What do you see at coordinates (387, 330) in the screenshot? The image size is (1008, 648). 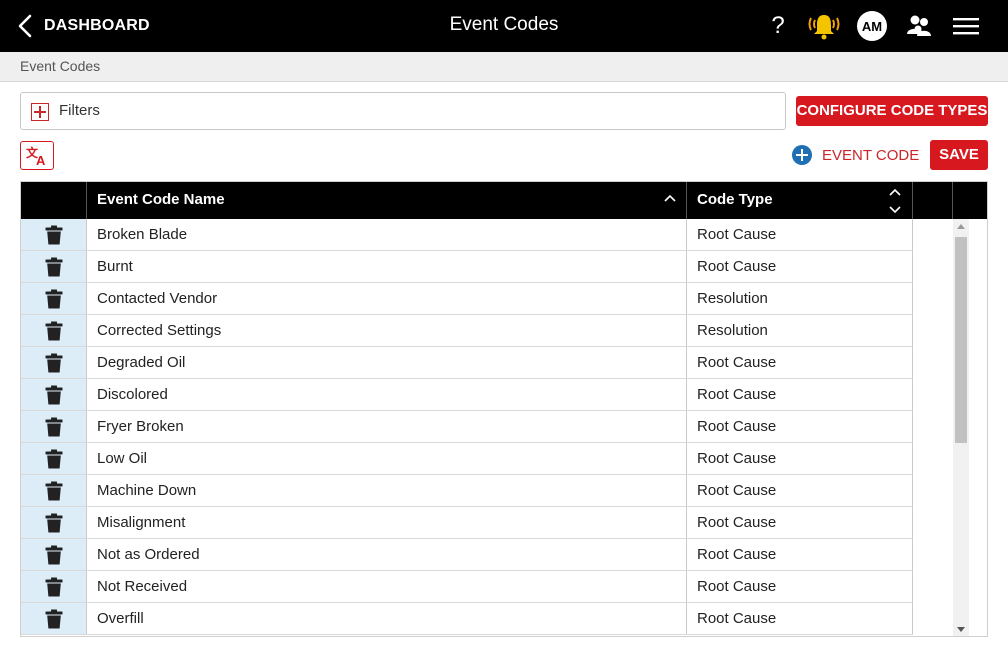 I see `event-code-name-cell: Corrected Settings` at bounding box center [387, 330].